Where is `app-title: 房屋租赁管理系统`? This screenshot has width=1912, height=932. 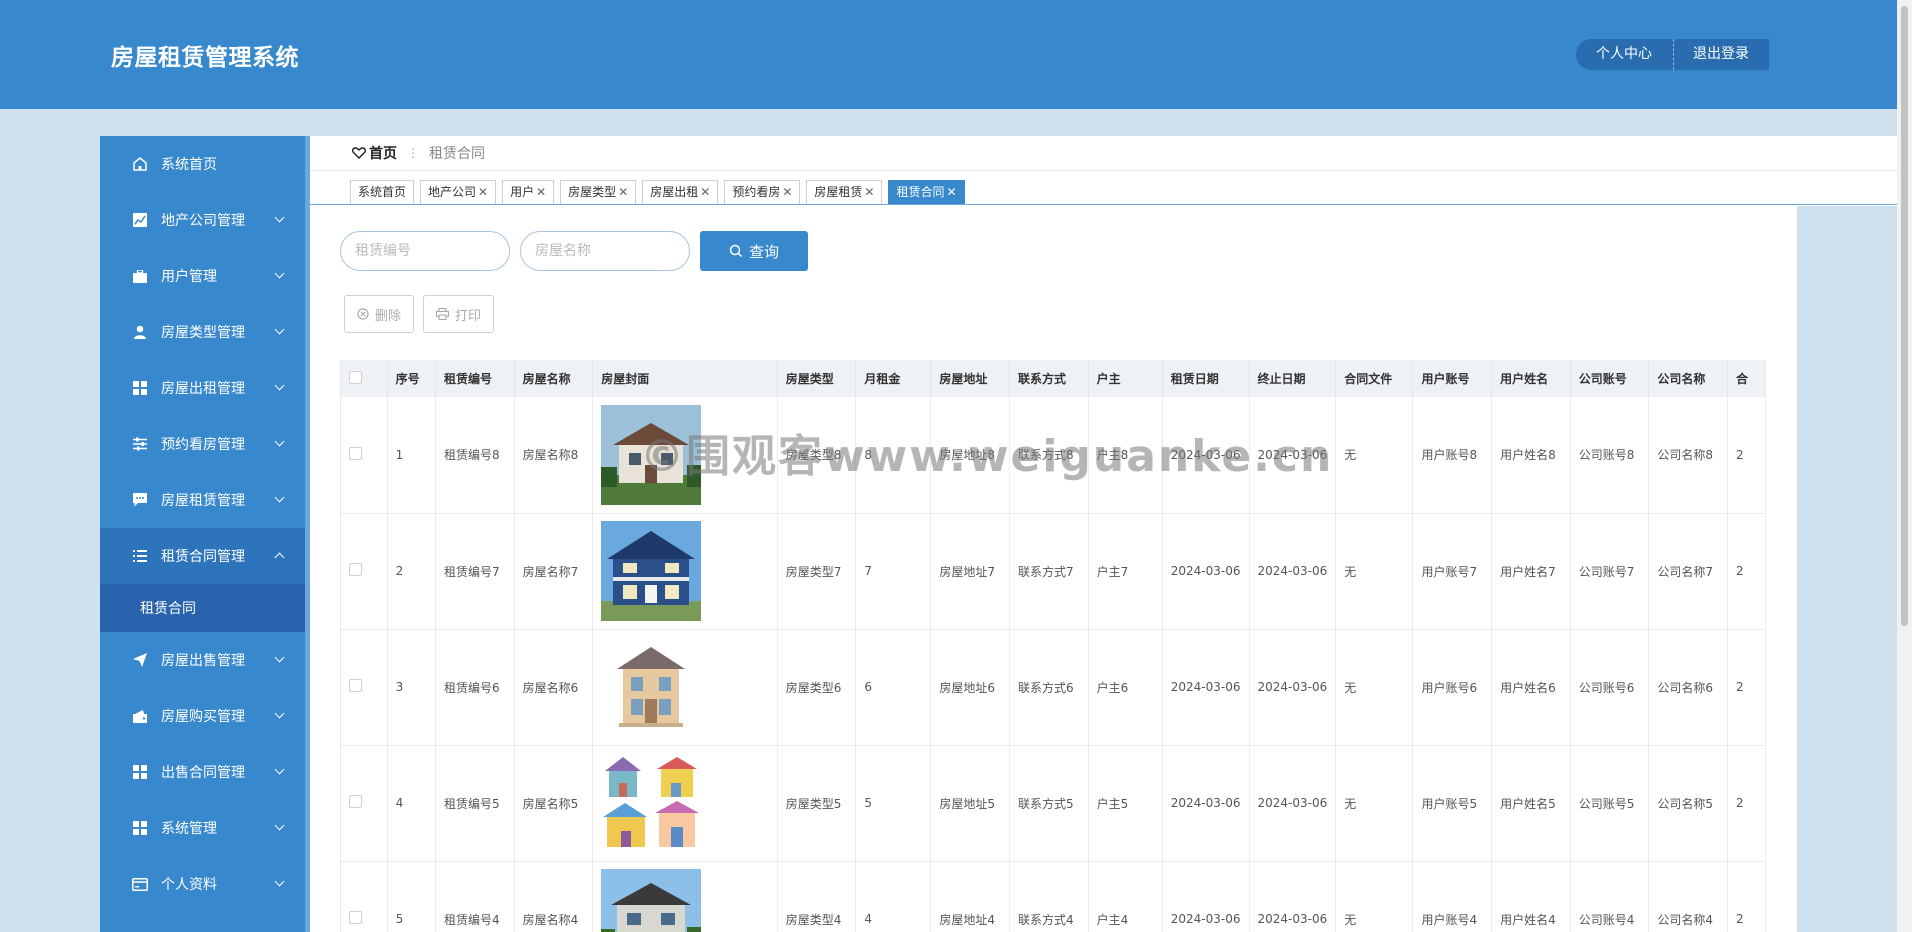 app-title: 房屋租赁管理系统 is located at coordinates (205, 58).